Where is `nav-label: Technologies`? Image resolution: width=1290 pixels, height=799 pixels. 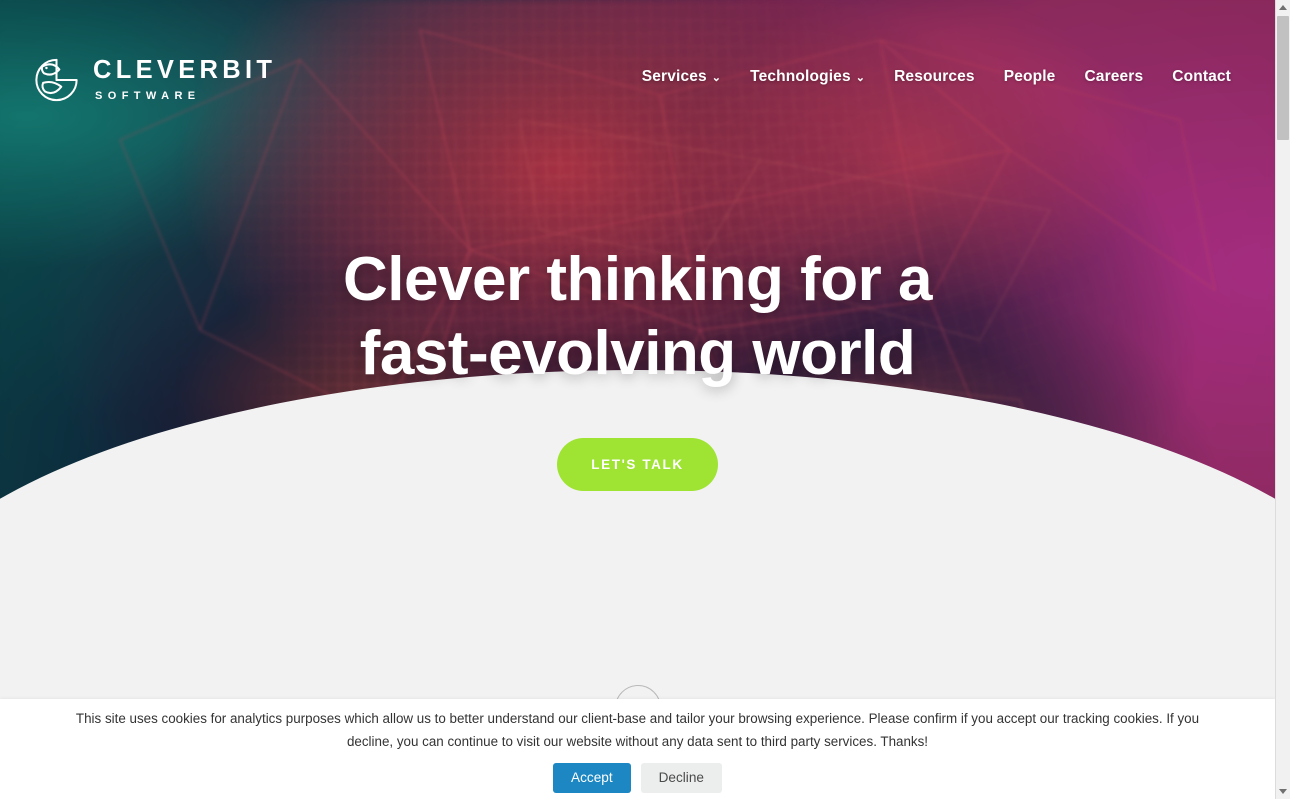
nav-label: Technologies is located at coordinates (800, 76).